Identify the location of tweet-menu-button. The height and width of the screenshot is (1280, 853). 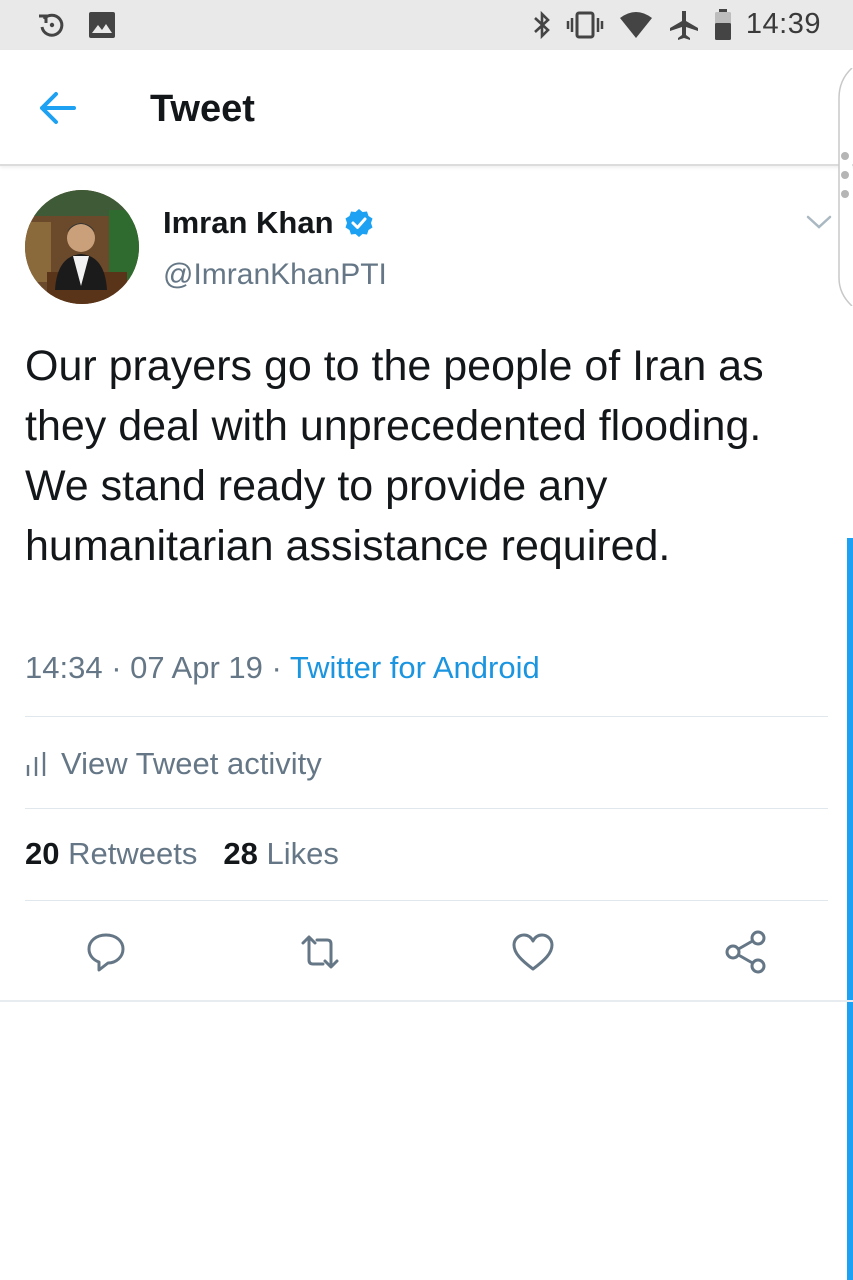
(819, 222).